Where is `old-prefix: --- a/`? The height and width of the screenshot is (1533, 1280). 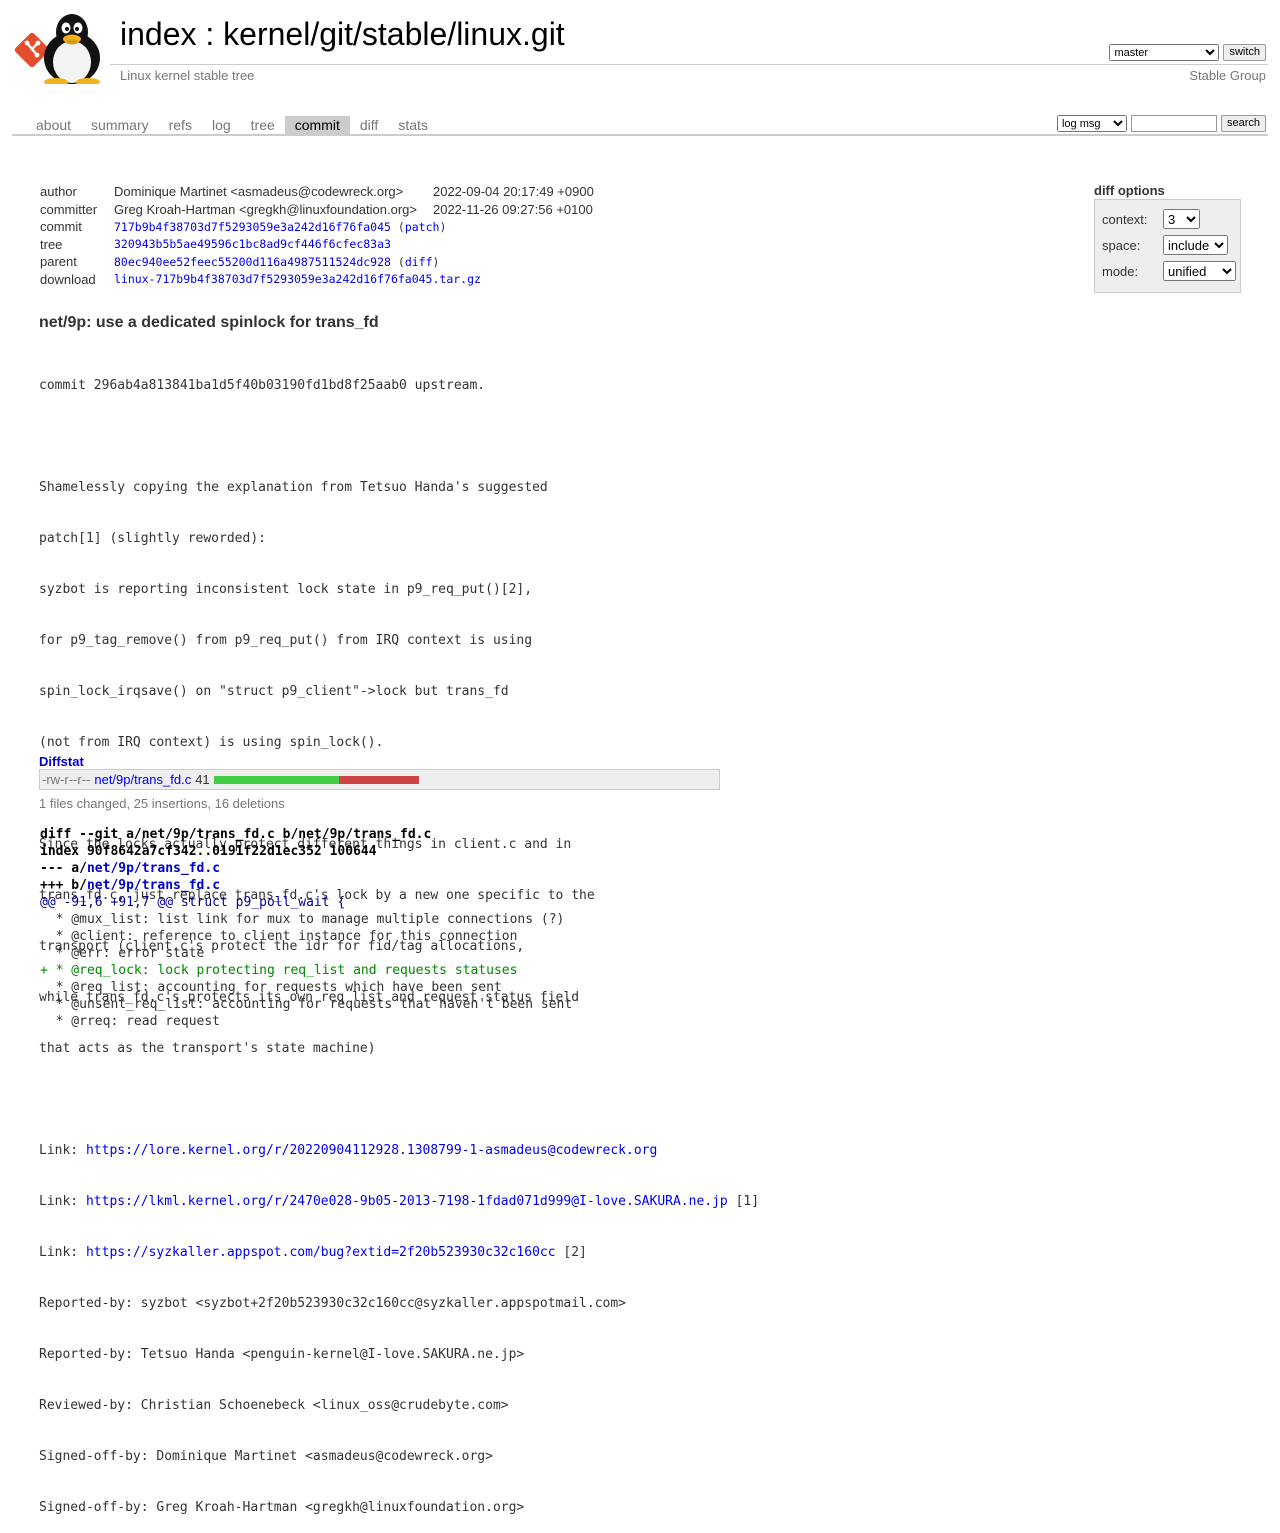
old-prefix: --- a/ is located at coordinates (63, 868).